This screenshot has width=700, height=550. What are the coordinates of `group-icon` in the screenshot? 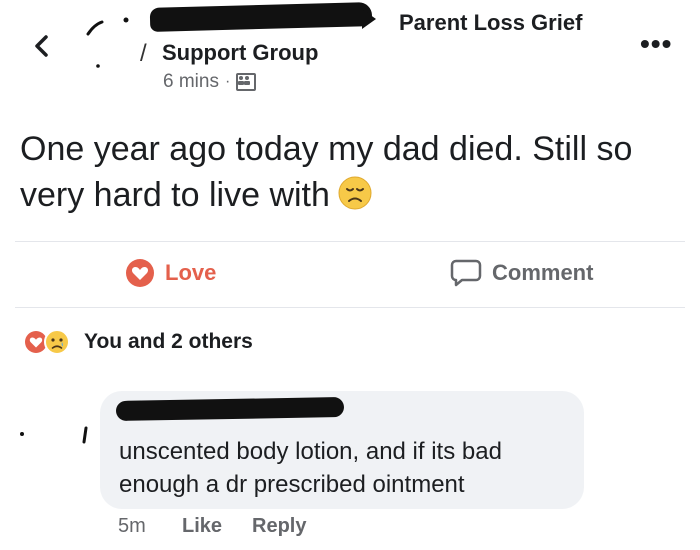 It's located at (246, 82).